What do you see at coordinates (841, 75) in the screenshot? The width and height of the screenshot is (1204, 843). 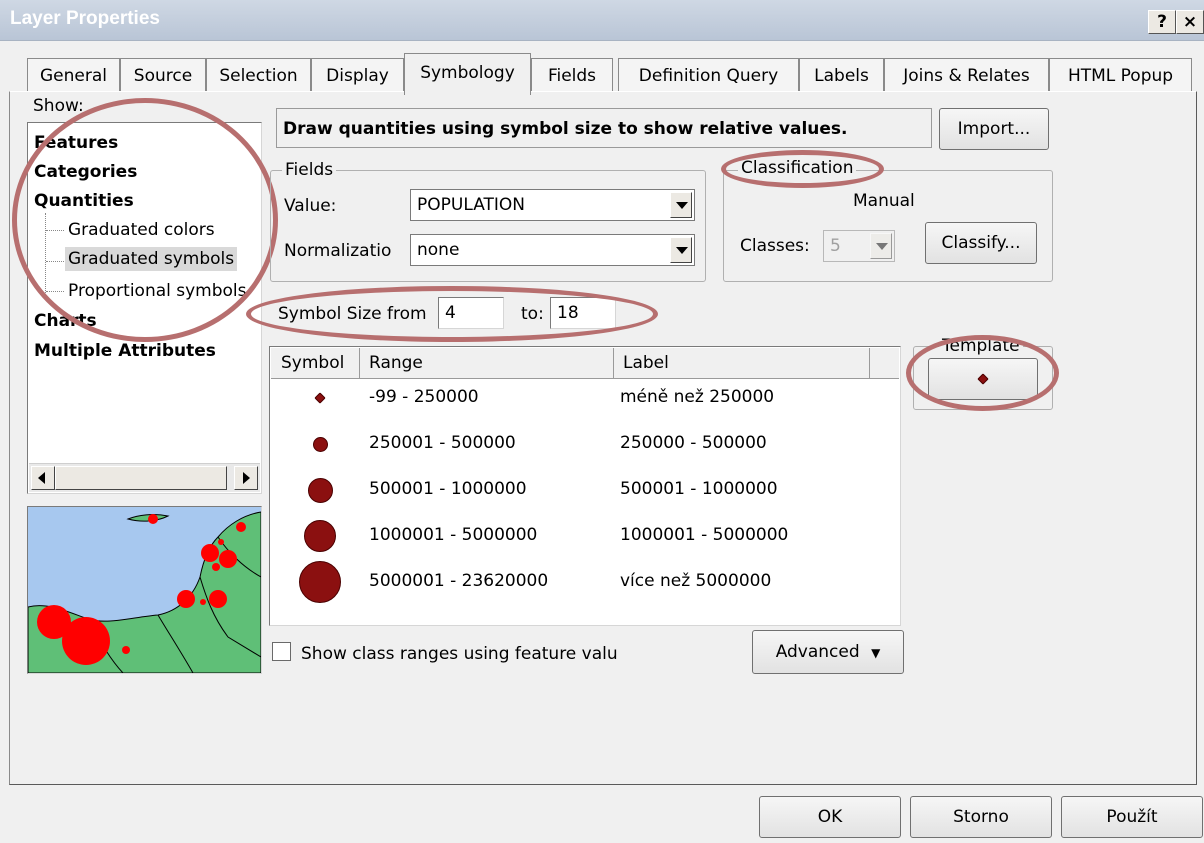 I see `tab-labels: Labels` at bounding box center [841, 75].